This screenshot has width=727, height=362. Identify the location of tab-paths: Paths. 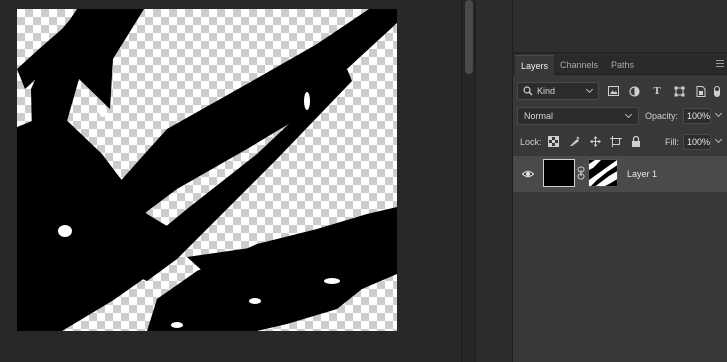
(622, 65).